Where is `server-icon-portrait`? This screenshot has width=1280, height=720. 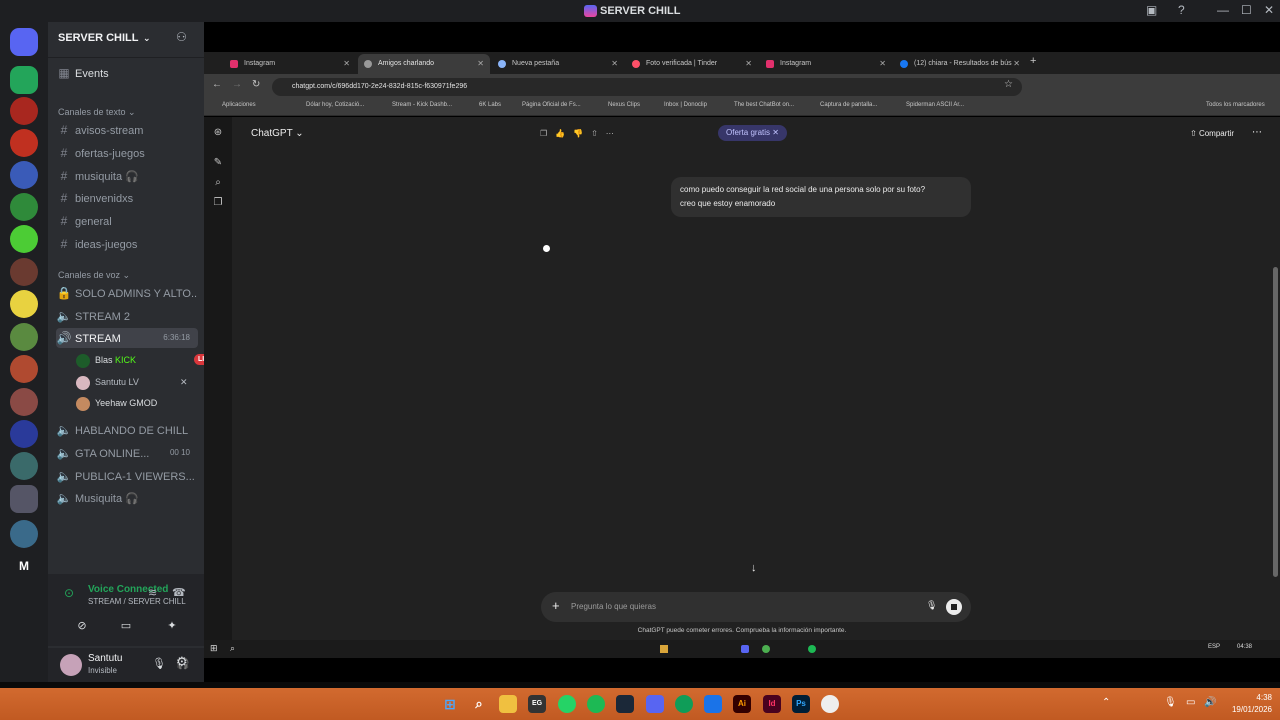
server-icon-portrait is located at coordinates (24, 369).